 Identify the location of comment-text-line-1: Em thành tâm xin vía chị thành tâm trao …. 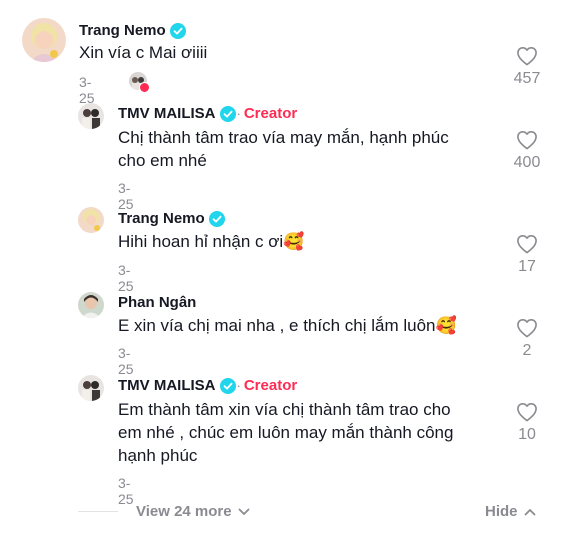
(284, 409).